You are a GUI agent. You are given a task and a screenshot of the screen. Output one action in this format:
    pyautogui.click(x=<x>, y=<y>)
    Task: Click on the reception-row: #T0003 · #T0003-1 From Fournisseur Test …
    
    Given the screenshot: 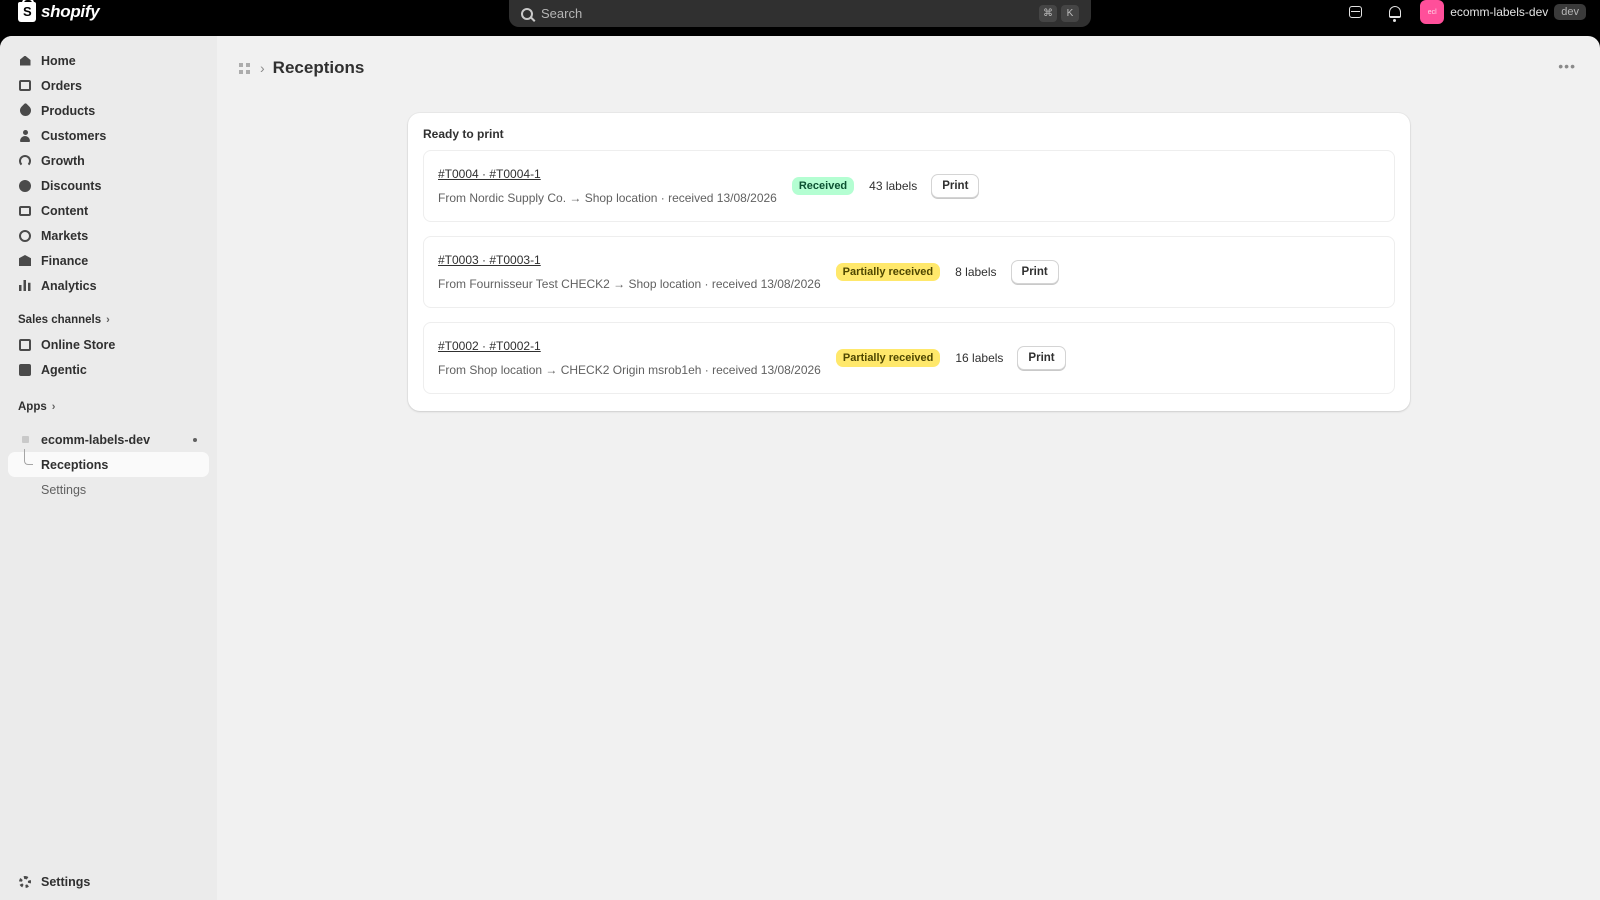 What is the action you would take?
    pyautogui.click(x=909, y=272)
    